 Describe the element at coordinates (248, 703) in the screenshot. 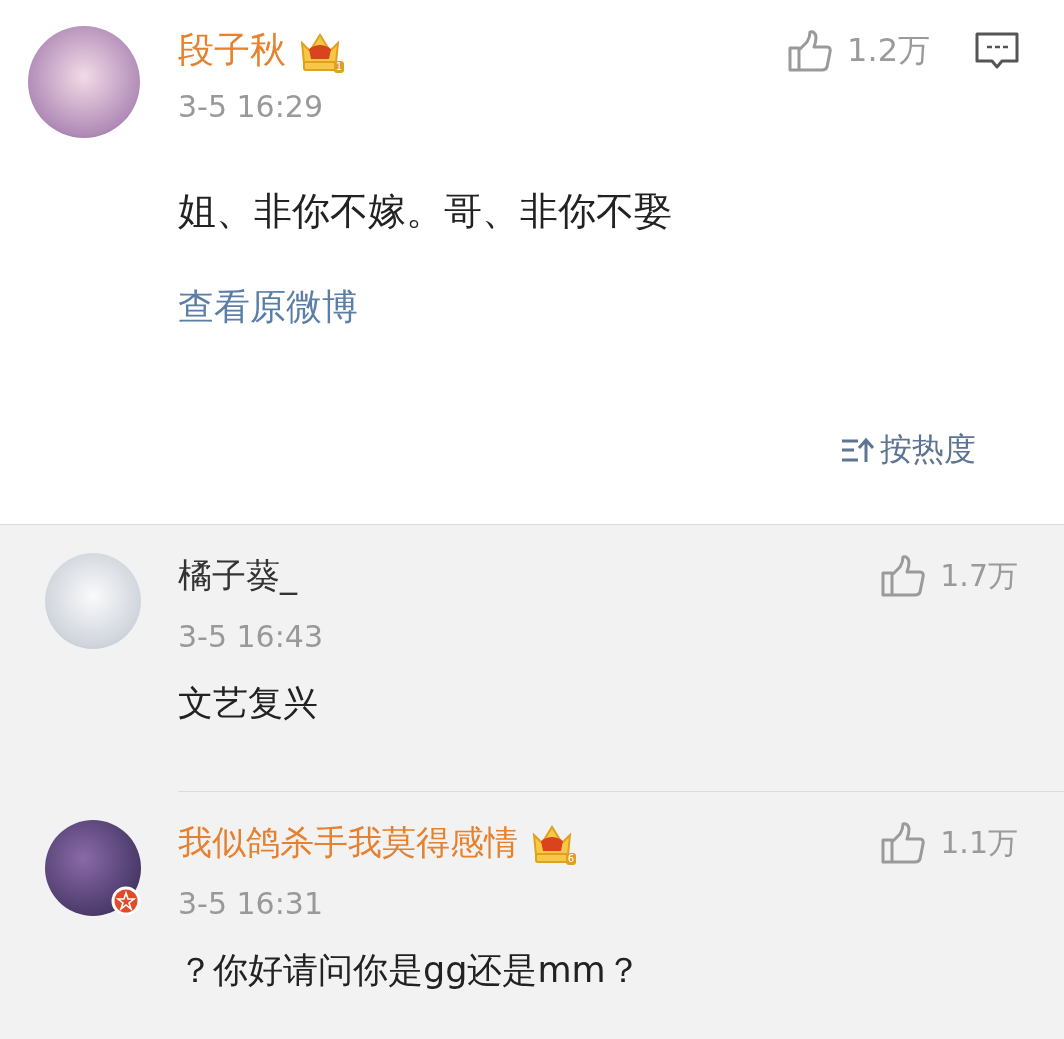

I see `comment-text: 文艺复兴` at that location.